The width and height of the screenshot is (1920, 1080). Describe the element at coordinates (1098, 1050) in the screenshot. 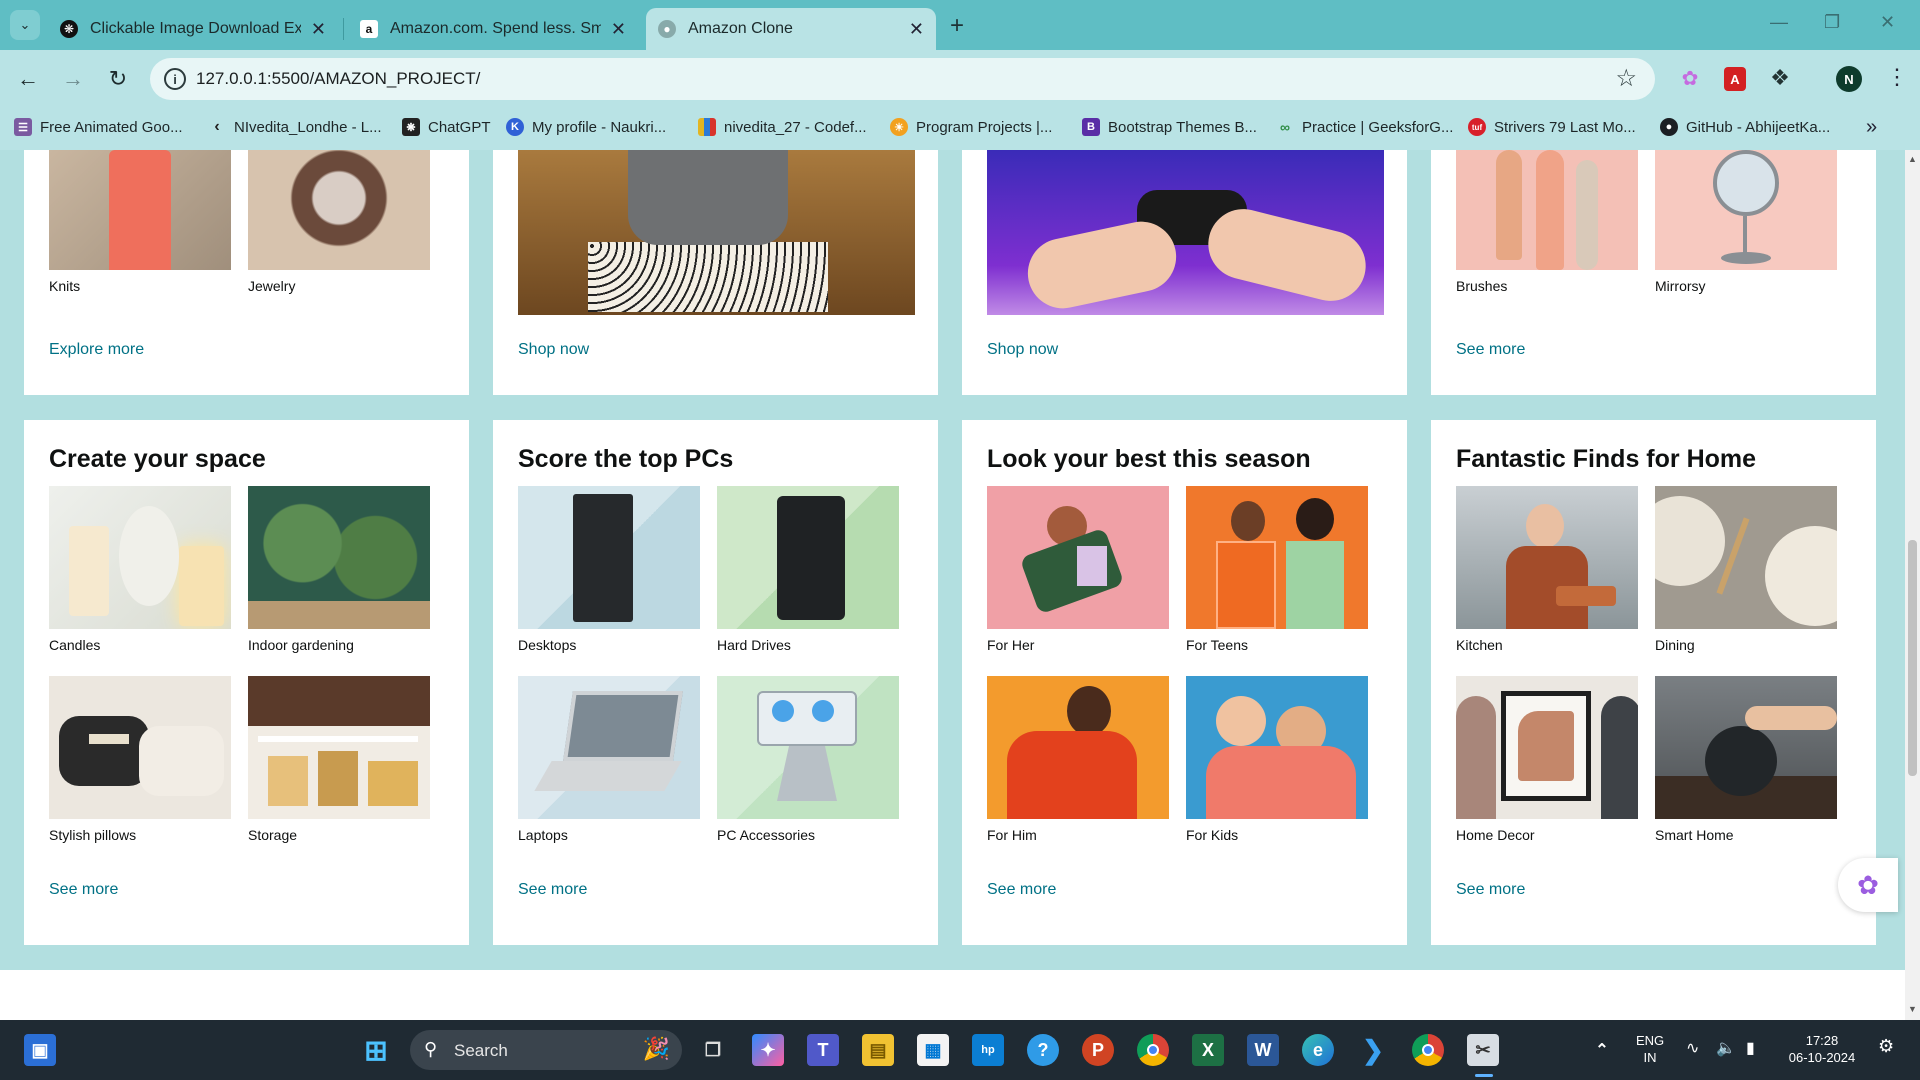

I see `powerpoint-icon: P` at that location.